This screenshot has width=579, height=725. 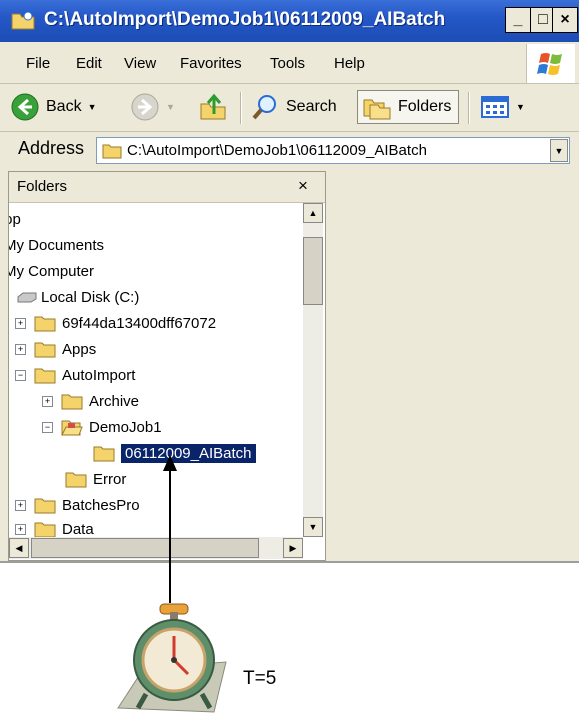 What do you see at coordinates (77, 505) in the screenshot?
I see `tree-item-batchespro: + BatchesPro` at bounding box center [77, 505].